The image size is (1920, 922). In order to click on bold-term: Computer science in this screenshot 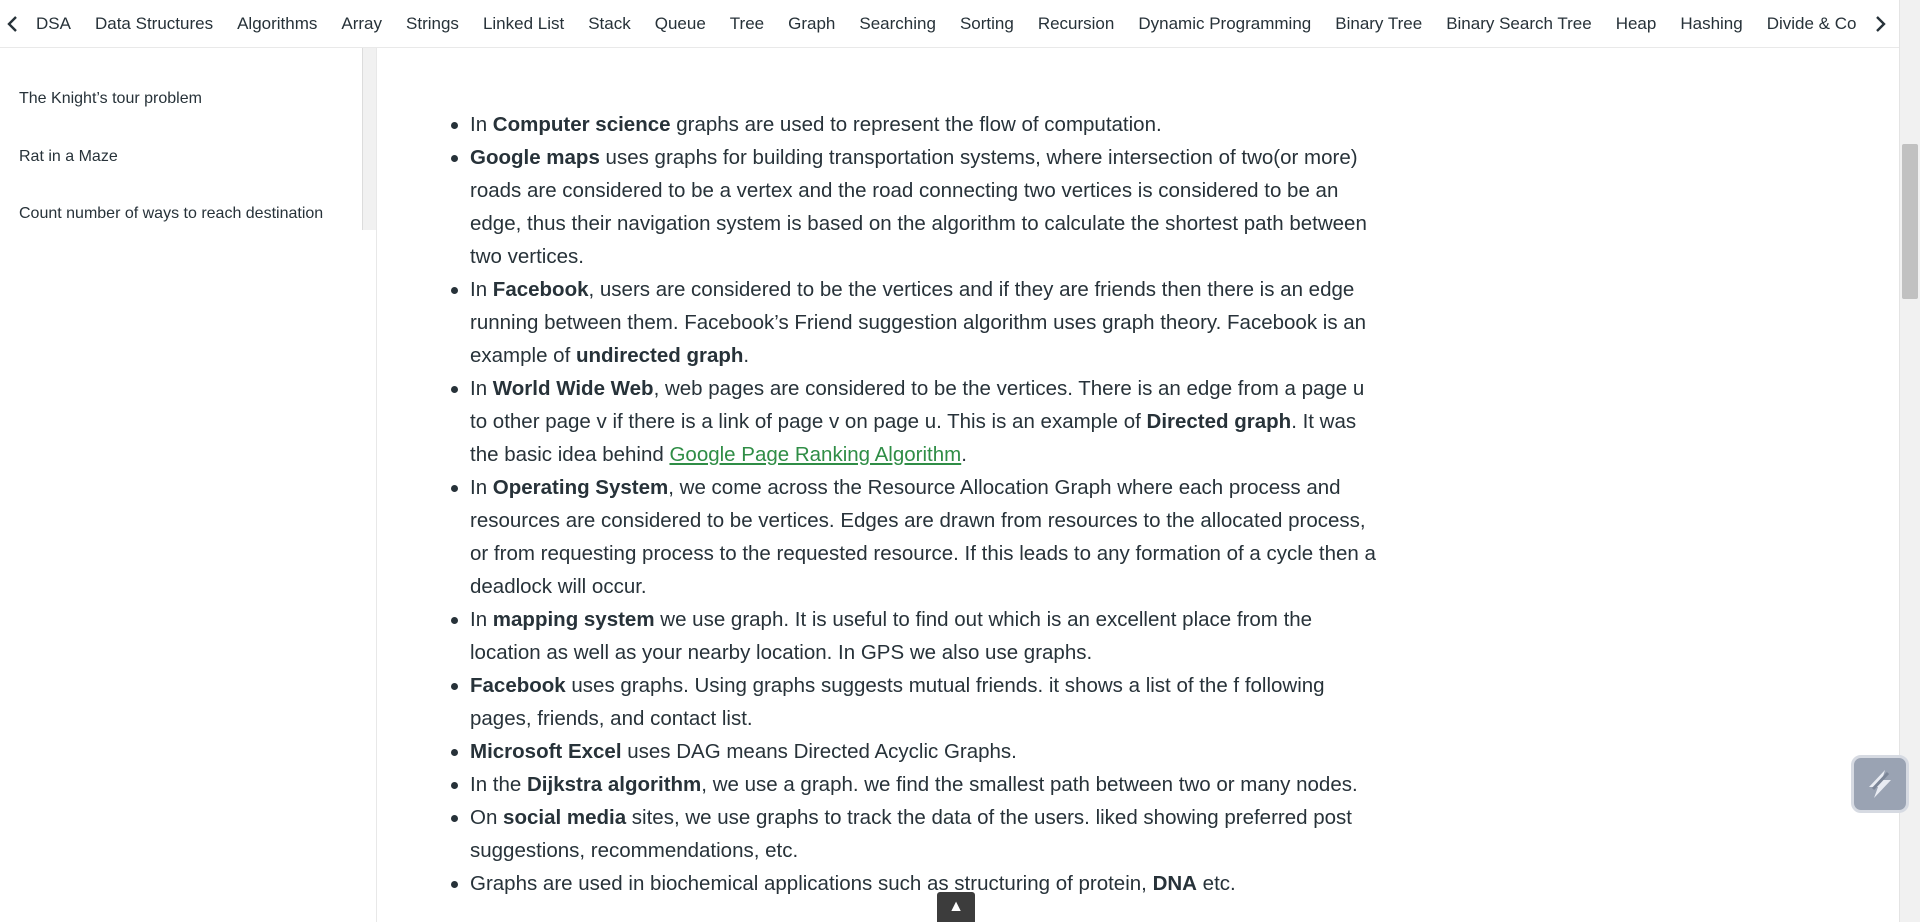, I will do `click(581, 124)`.